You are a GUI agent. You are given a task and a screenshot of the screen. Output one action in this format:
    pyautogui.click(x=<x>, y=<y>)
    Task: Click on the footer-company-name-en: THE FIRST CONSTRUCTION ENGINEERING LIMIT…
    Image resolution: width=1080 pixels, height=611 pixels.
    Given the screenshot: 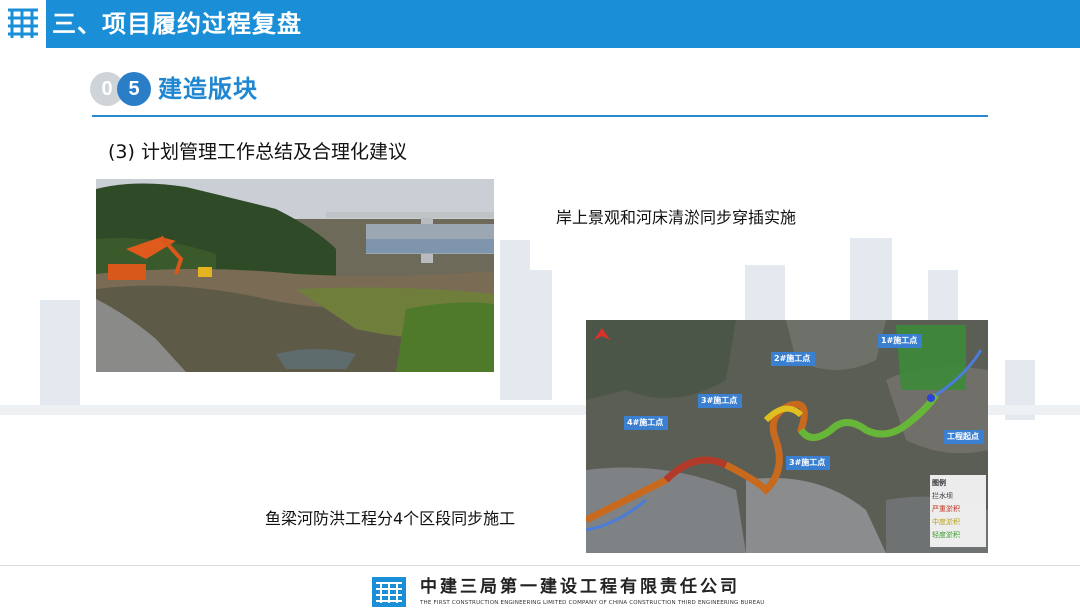 What is the action you would take?
    pyautogui.click(x=592, y=603)
    